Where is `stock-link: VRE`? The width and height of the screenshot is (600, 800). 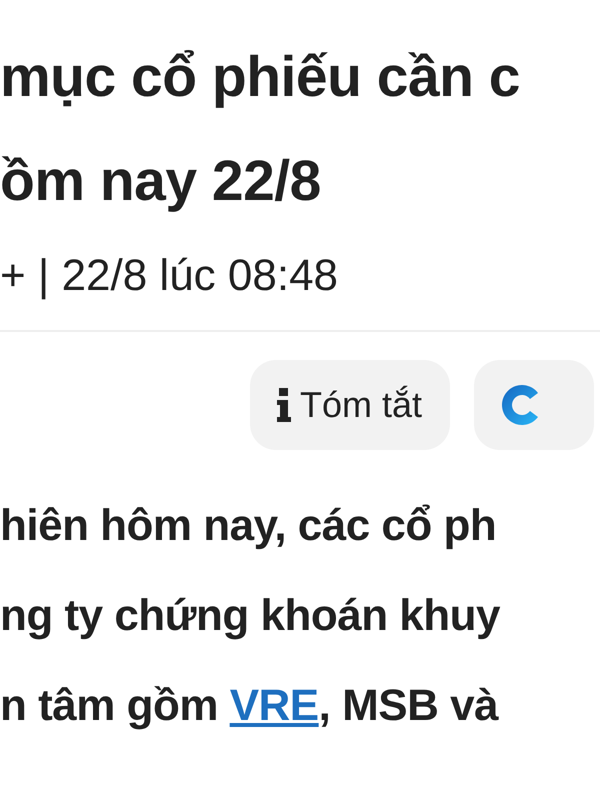
stock-link: VRE is located at coordinates (274, 705).